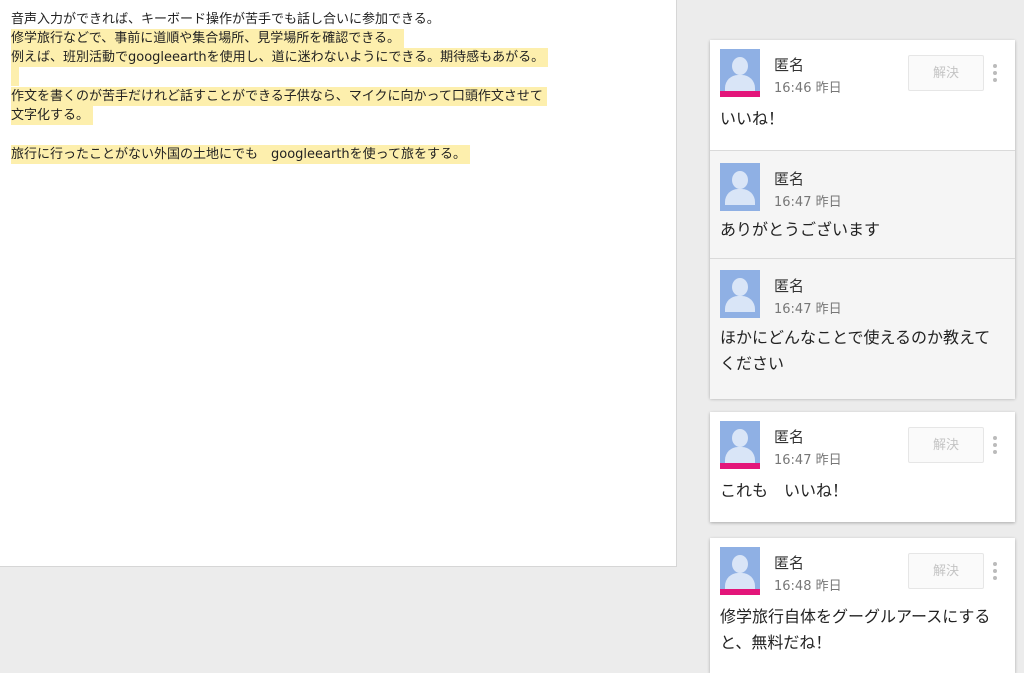 The image size is (1024, 673). Describe the element at coordinates (855, 629) in the screenshot. I see `comment-text: 修学旅行自体をグーグルアースにする と、無料だね！` at that location.